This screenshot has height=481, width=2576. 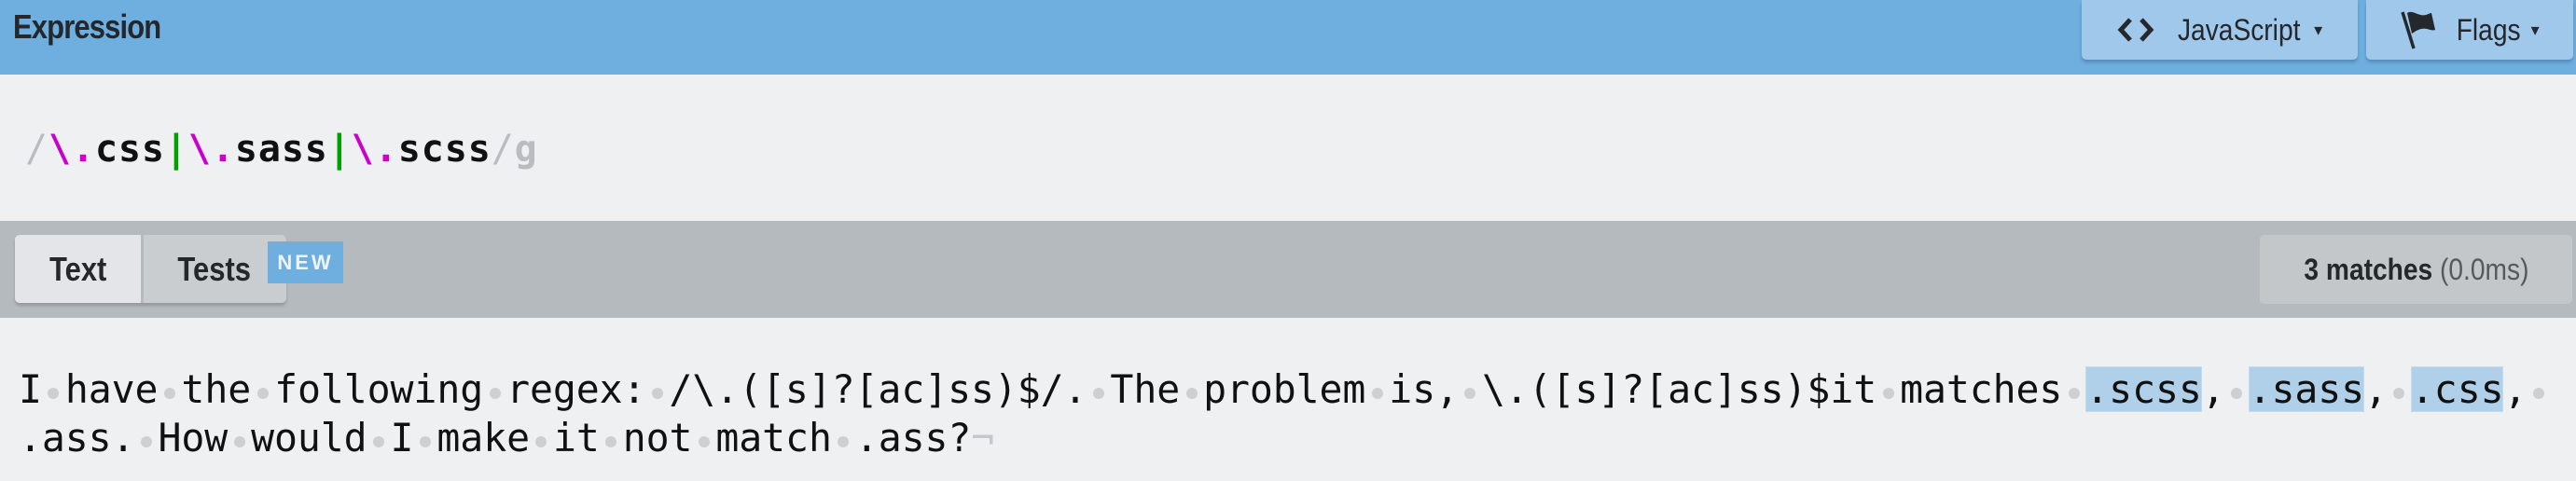 What do you see at coordinates (2306, 389) in the screenshot?
I see `match-highlight: .sass` at bounding box center [2306, 389].